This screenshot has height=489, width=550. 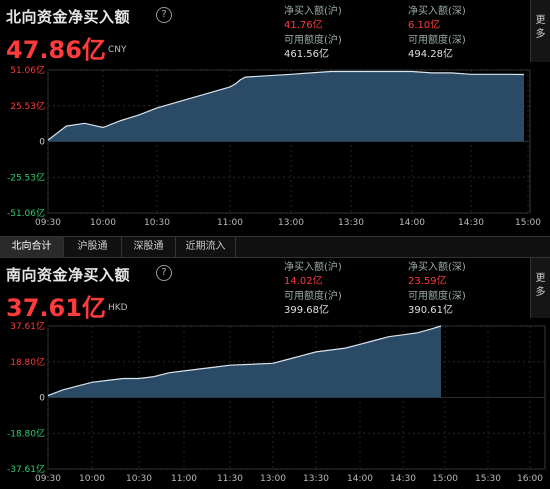 What do you see at coordinates (93, 247) in the screenshot?
I see `tab-sh-connect: 沪股通` at bounding box center [93, 247].